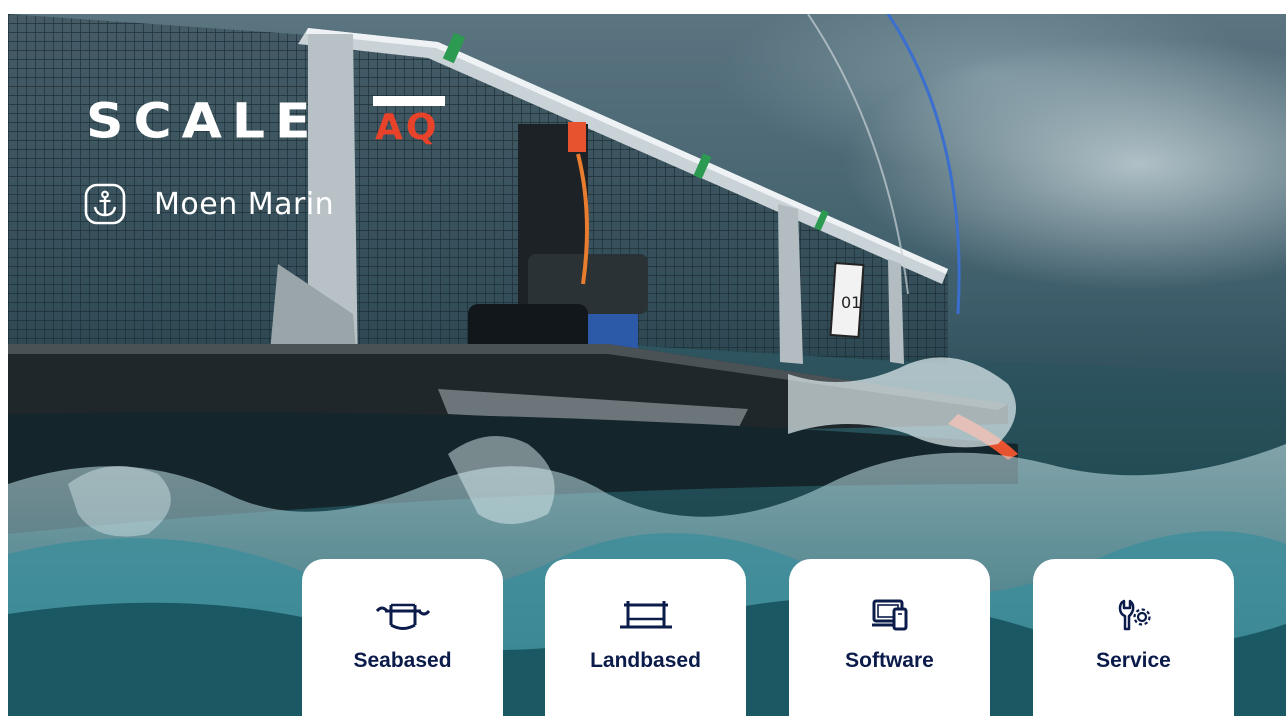 This screenshot has width=1286, height=716. I want to click on moen-marin-brand: Moen Marin, so click(209, 204).